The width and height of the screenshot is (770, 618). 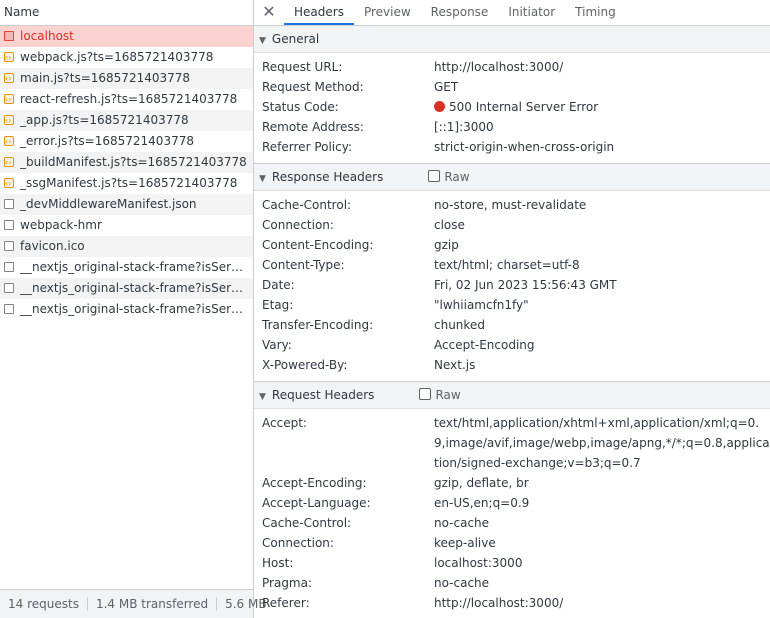 I want to click on request-row: _ssgManifest.js?ts=1685721403778, so click(x=126, y=183).